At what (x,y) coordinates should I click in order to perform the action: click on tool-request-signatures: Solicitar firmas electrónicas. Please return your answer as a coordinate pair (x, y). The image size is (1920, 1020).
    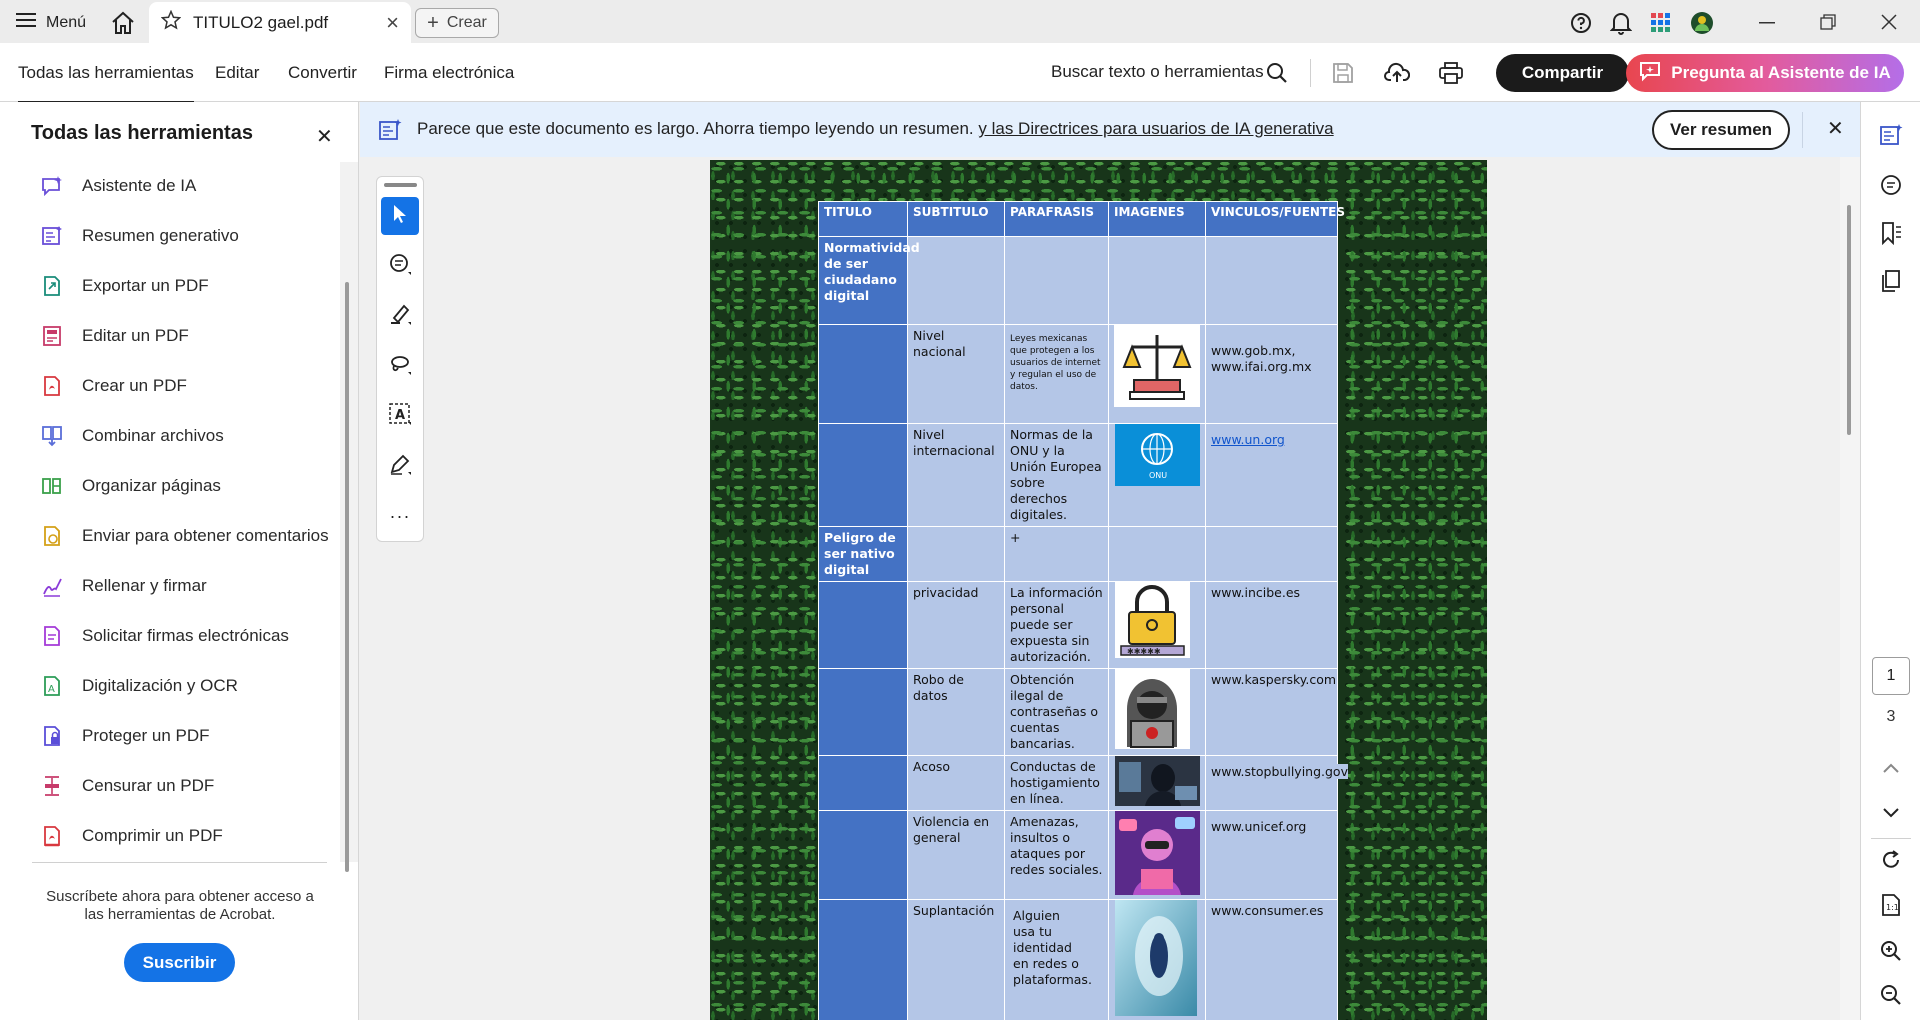
    Looking at the image, I should click on (164, 636).